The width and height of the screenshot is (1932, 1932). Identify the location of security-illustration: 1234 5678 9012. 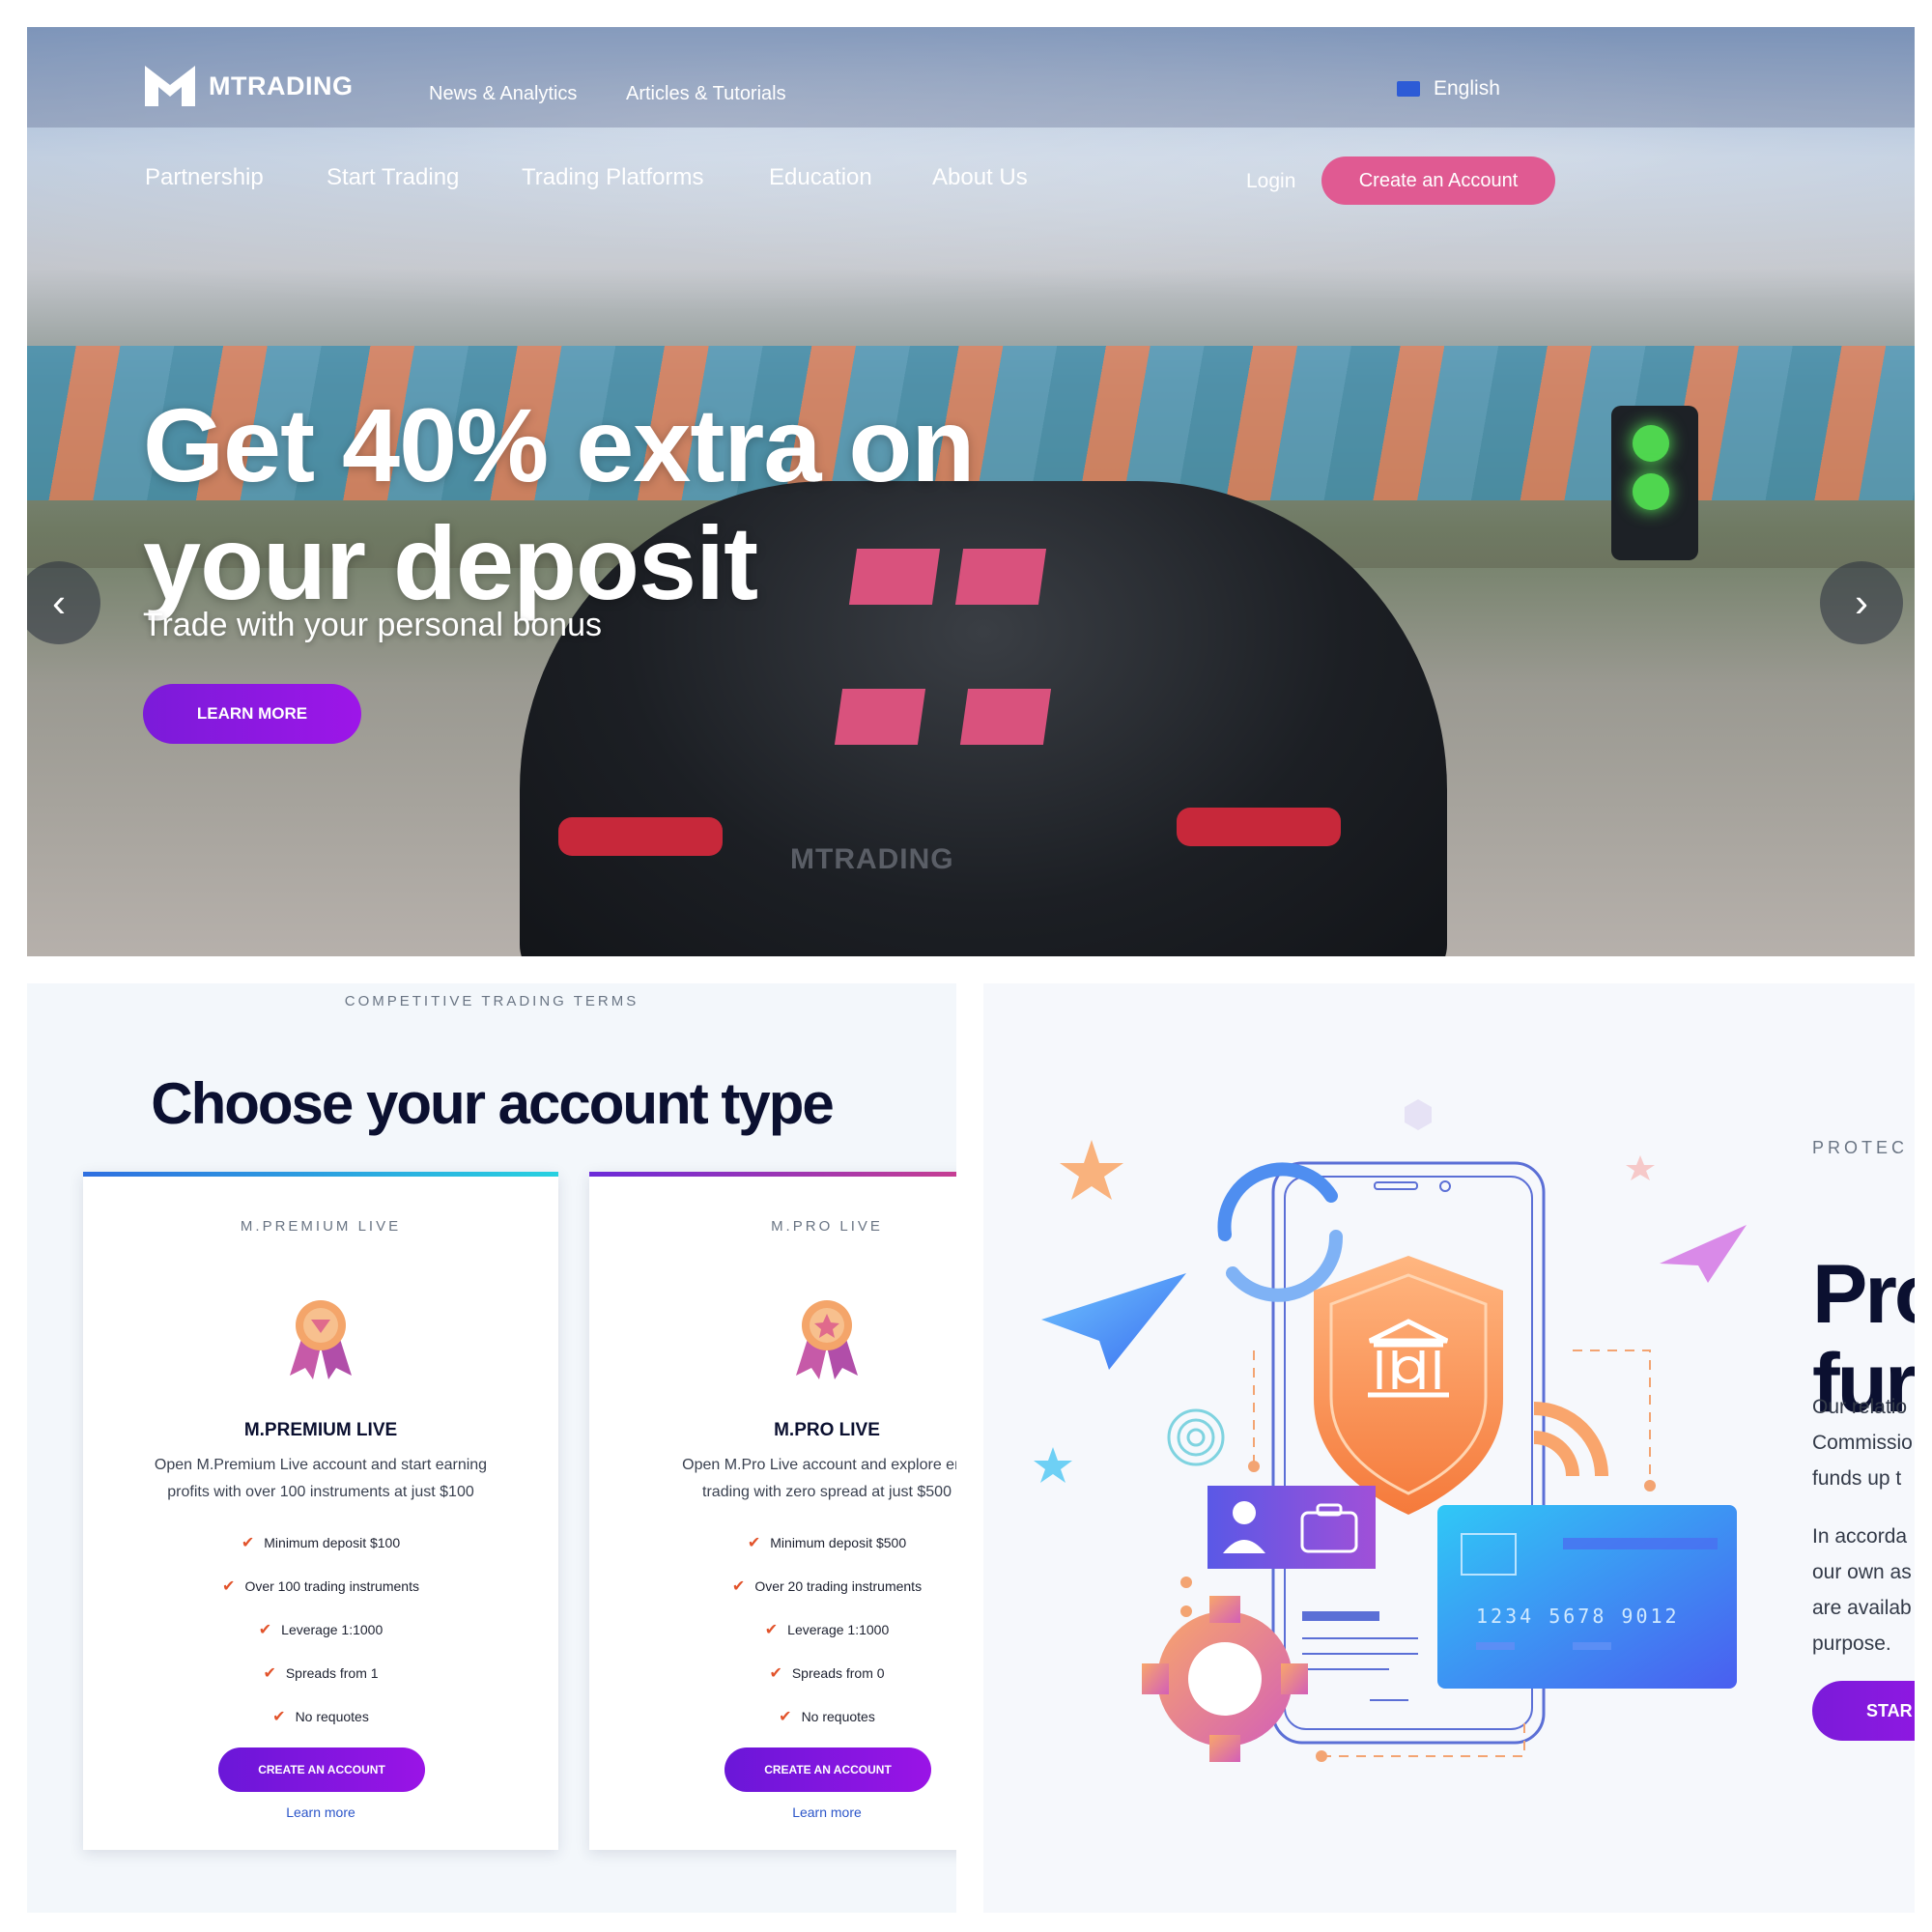
(1390, 1430).